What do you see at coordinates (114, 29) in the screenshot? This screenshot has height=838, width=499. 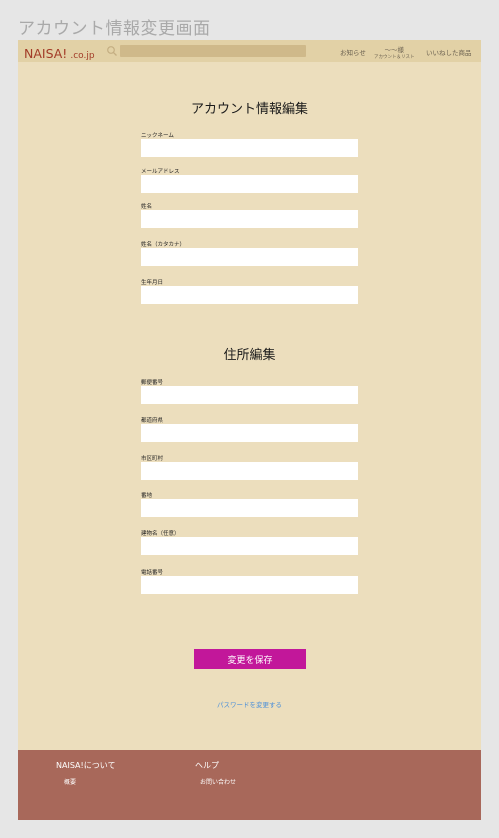 I see `canvas-title: アカウント情報変更画面` at bounding box center [114, 29].